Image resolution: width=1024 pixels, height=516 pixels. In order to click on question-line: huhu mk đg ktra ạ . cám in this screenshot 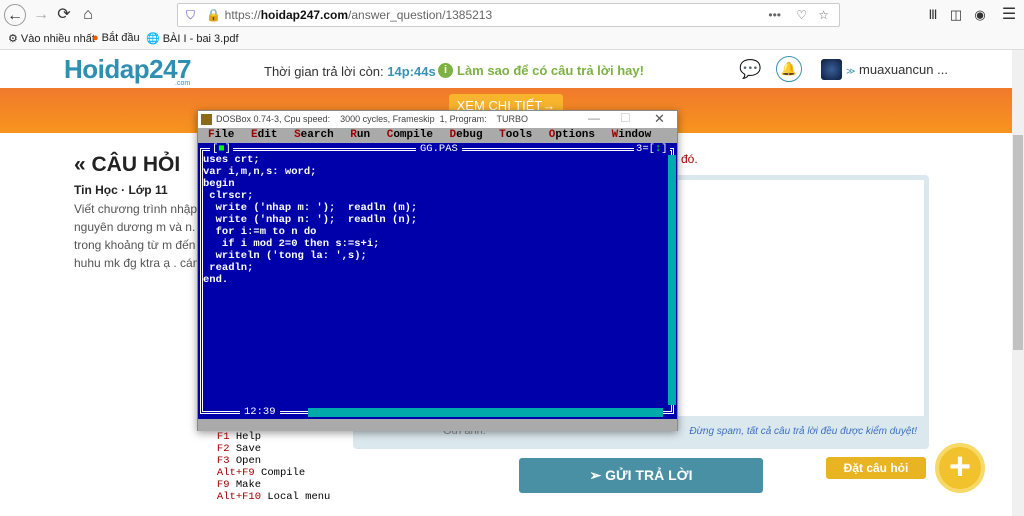, I will do `click(138, 263)`.